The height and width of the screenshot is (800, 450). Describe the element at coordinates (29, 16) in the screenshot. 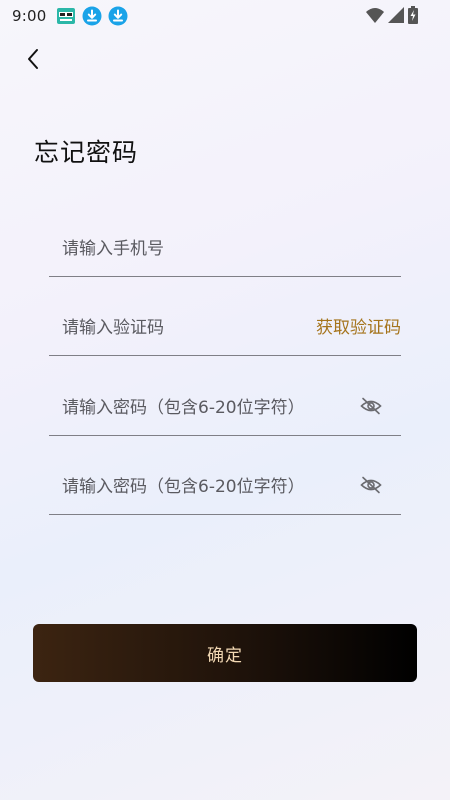

I see `status-time: 9:00` at that location.